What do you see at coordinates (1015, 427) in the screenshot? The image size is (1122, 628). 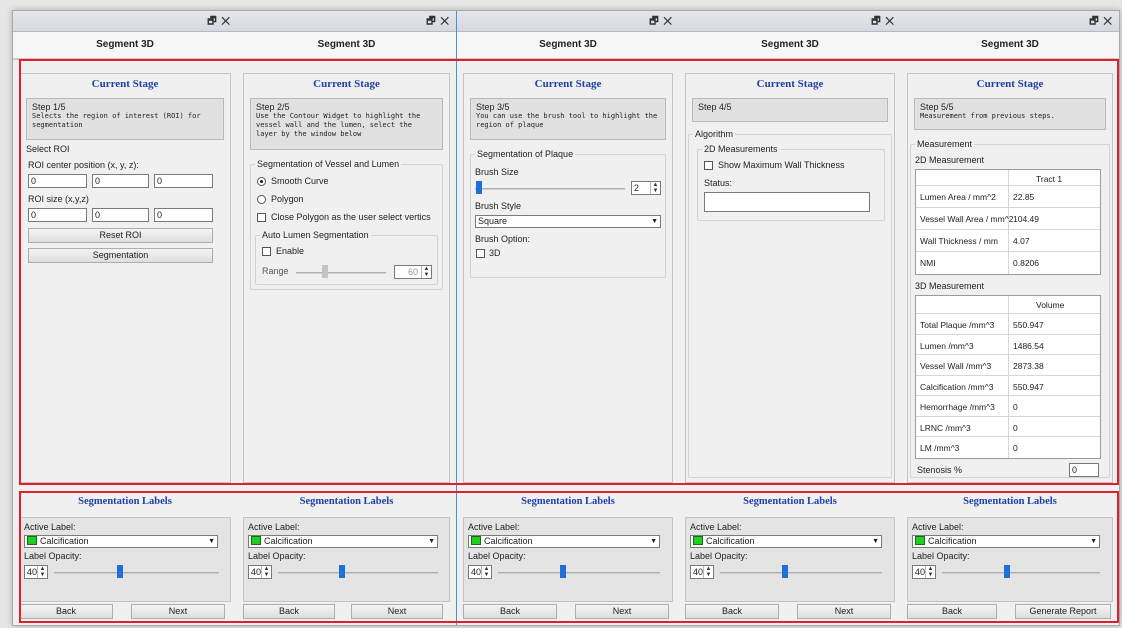 I see `row-value: 0` at bounding box center [1015, 427].